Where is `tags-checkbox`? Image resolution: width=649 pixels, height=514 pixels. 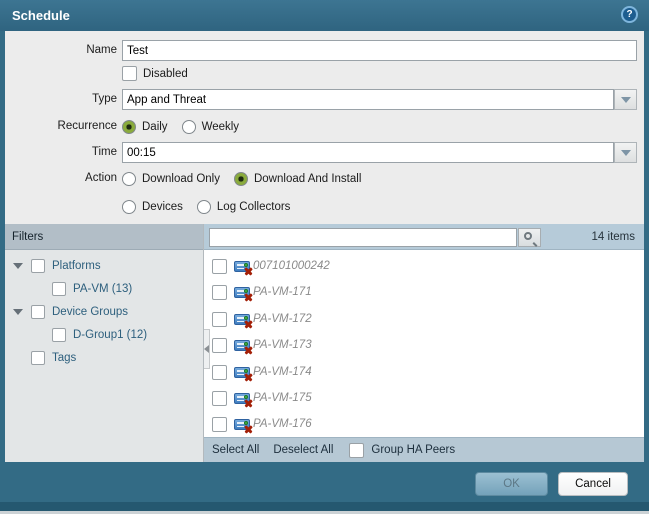
tags-checkbox is located at coordinates (38, 358).